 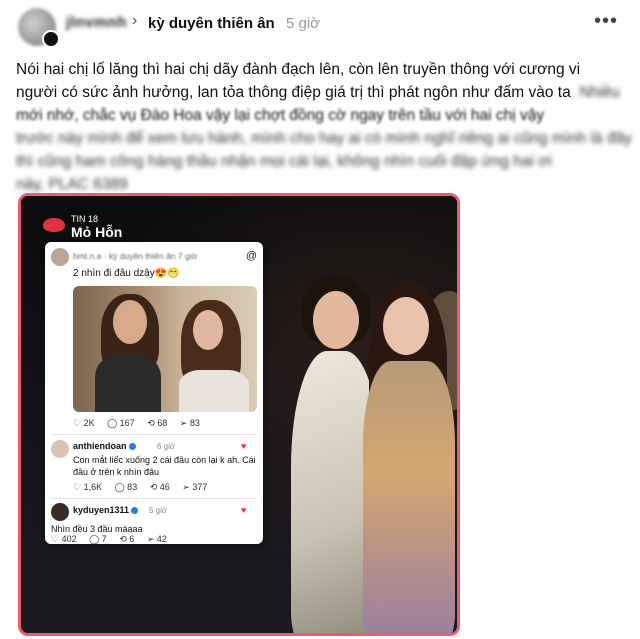 What do you see at coordinates (406, 326) in the screenshot?
I see `model-right-face` at bounding box center [406, 326].